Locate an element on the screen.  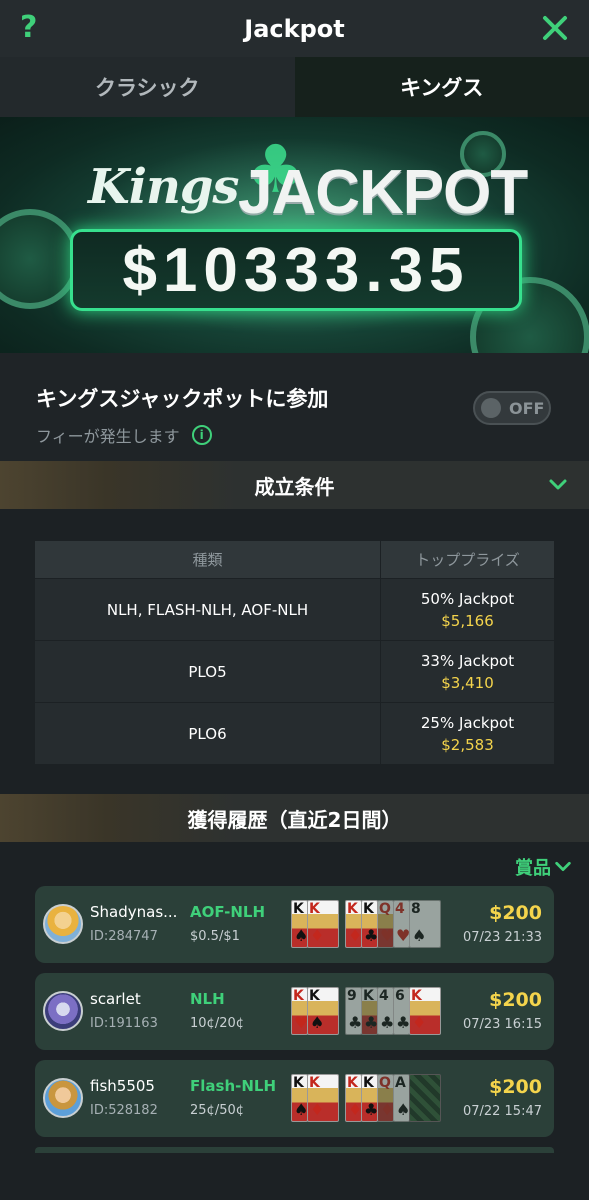
win-time: 07/22 15:47 is located at coordinates (502, 1111).